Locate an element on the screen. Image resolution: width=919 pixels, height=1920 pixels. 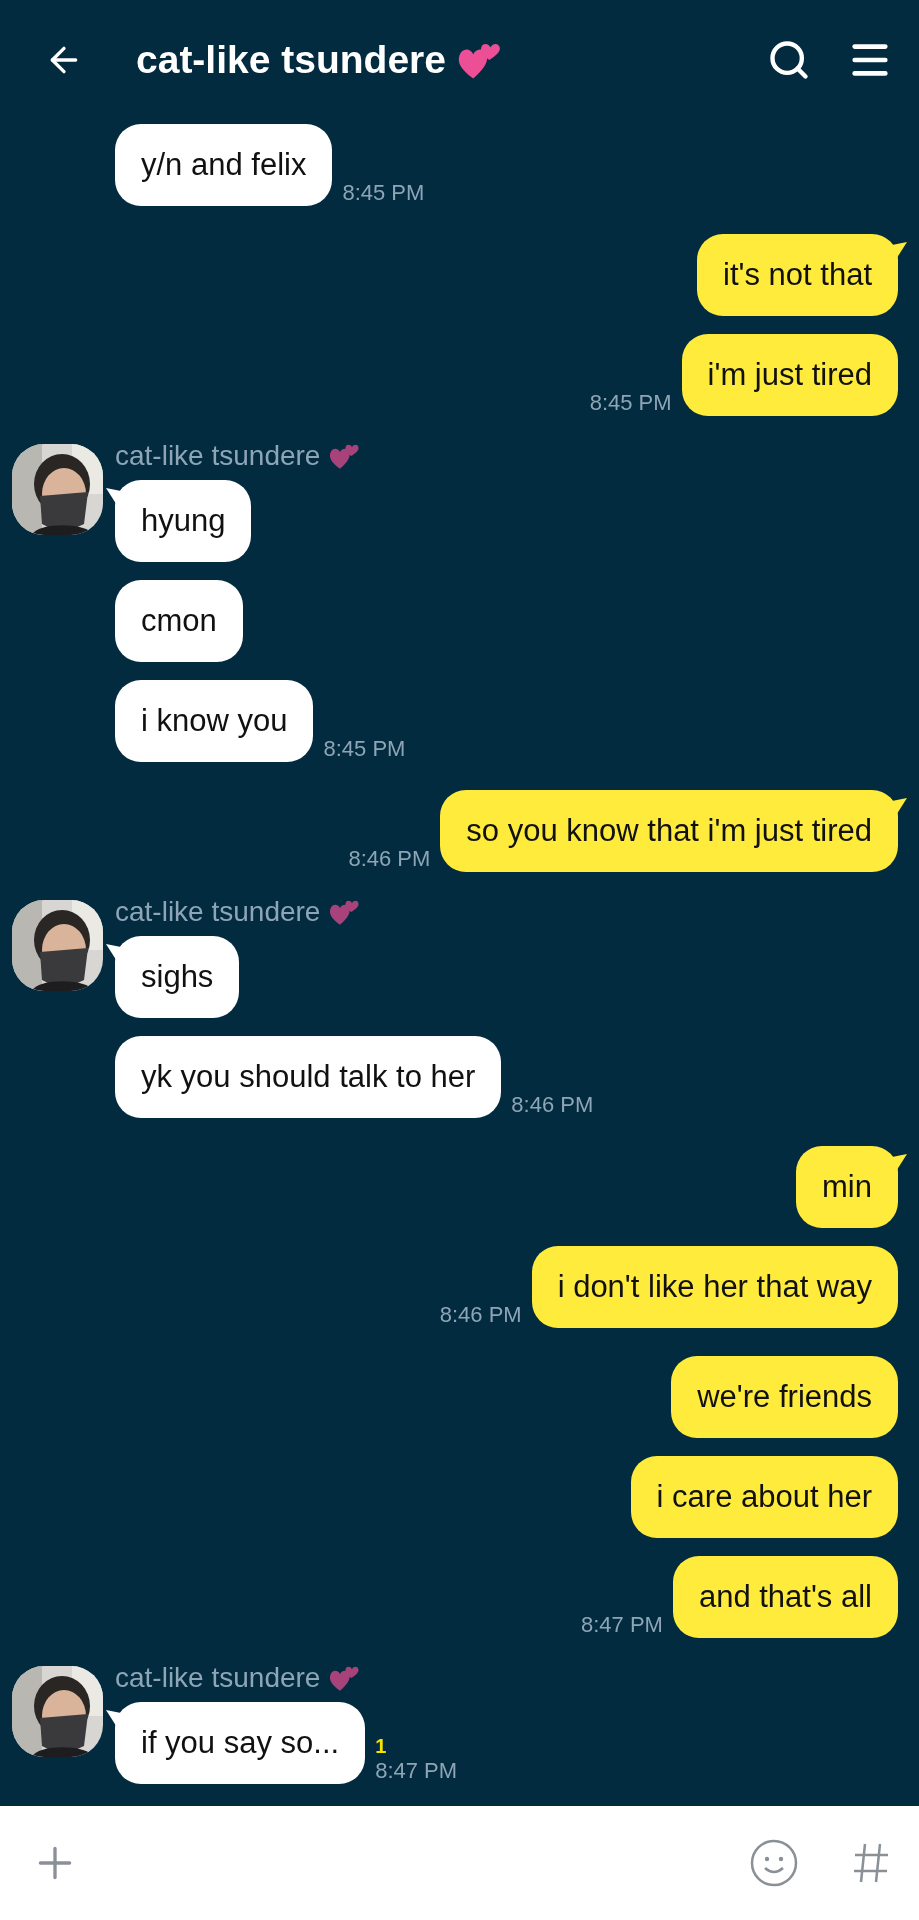
message-bubble: y/n and felix is located at coordinates (224, 165).